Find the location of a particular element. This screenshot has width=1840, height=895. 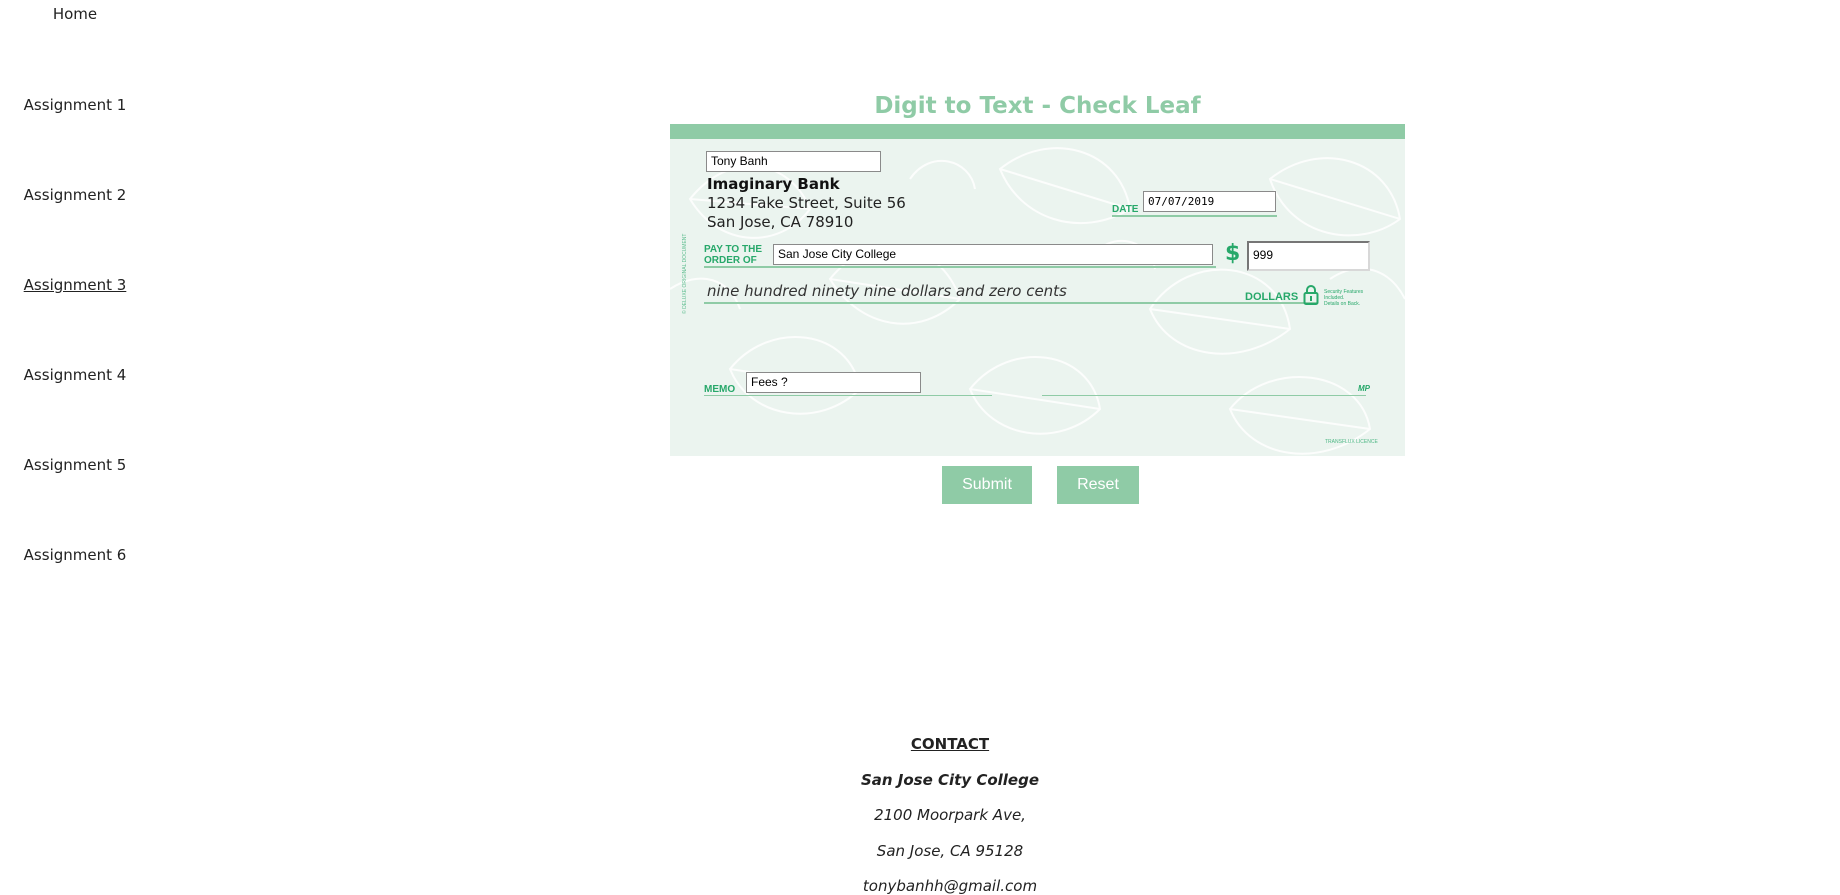

side-microprint: © DELUXE ORIGINAL DOCUMENT is located at coordinates (685, 273).